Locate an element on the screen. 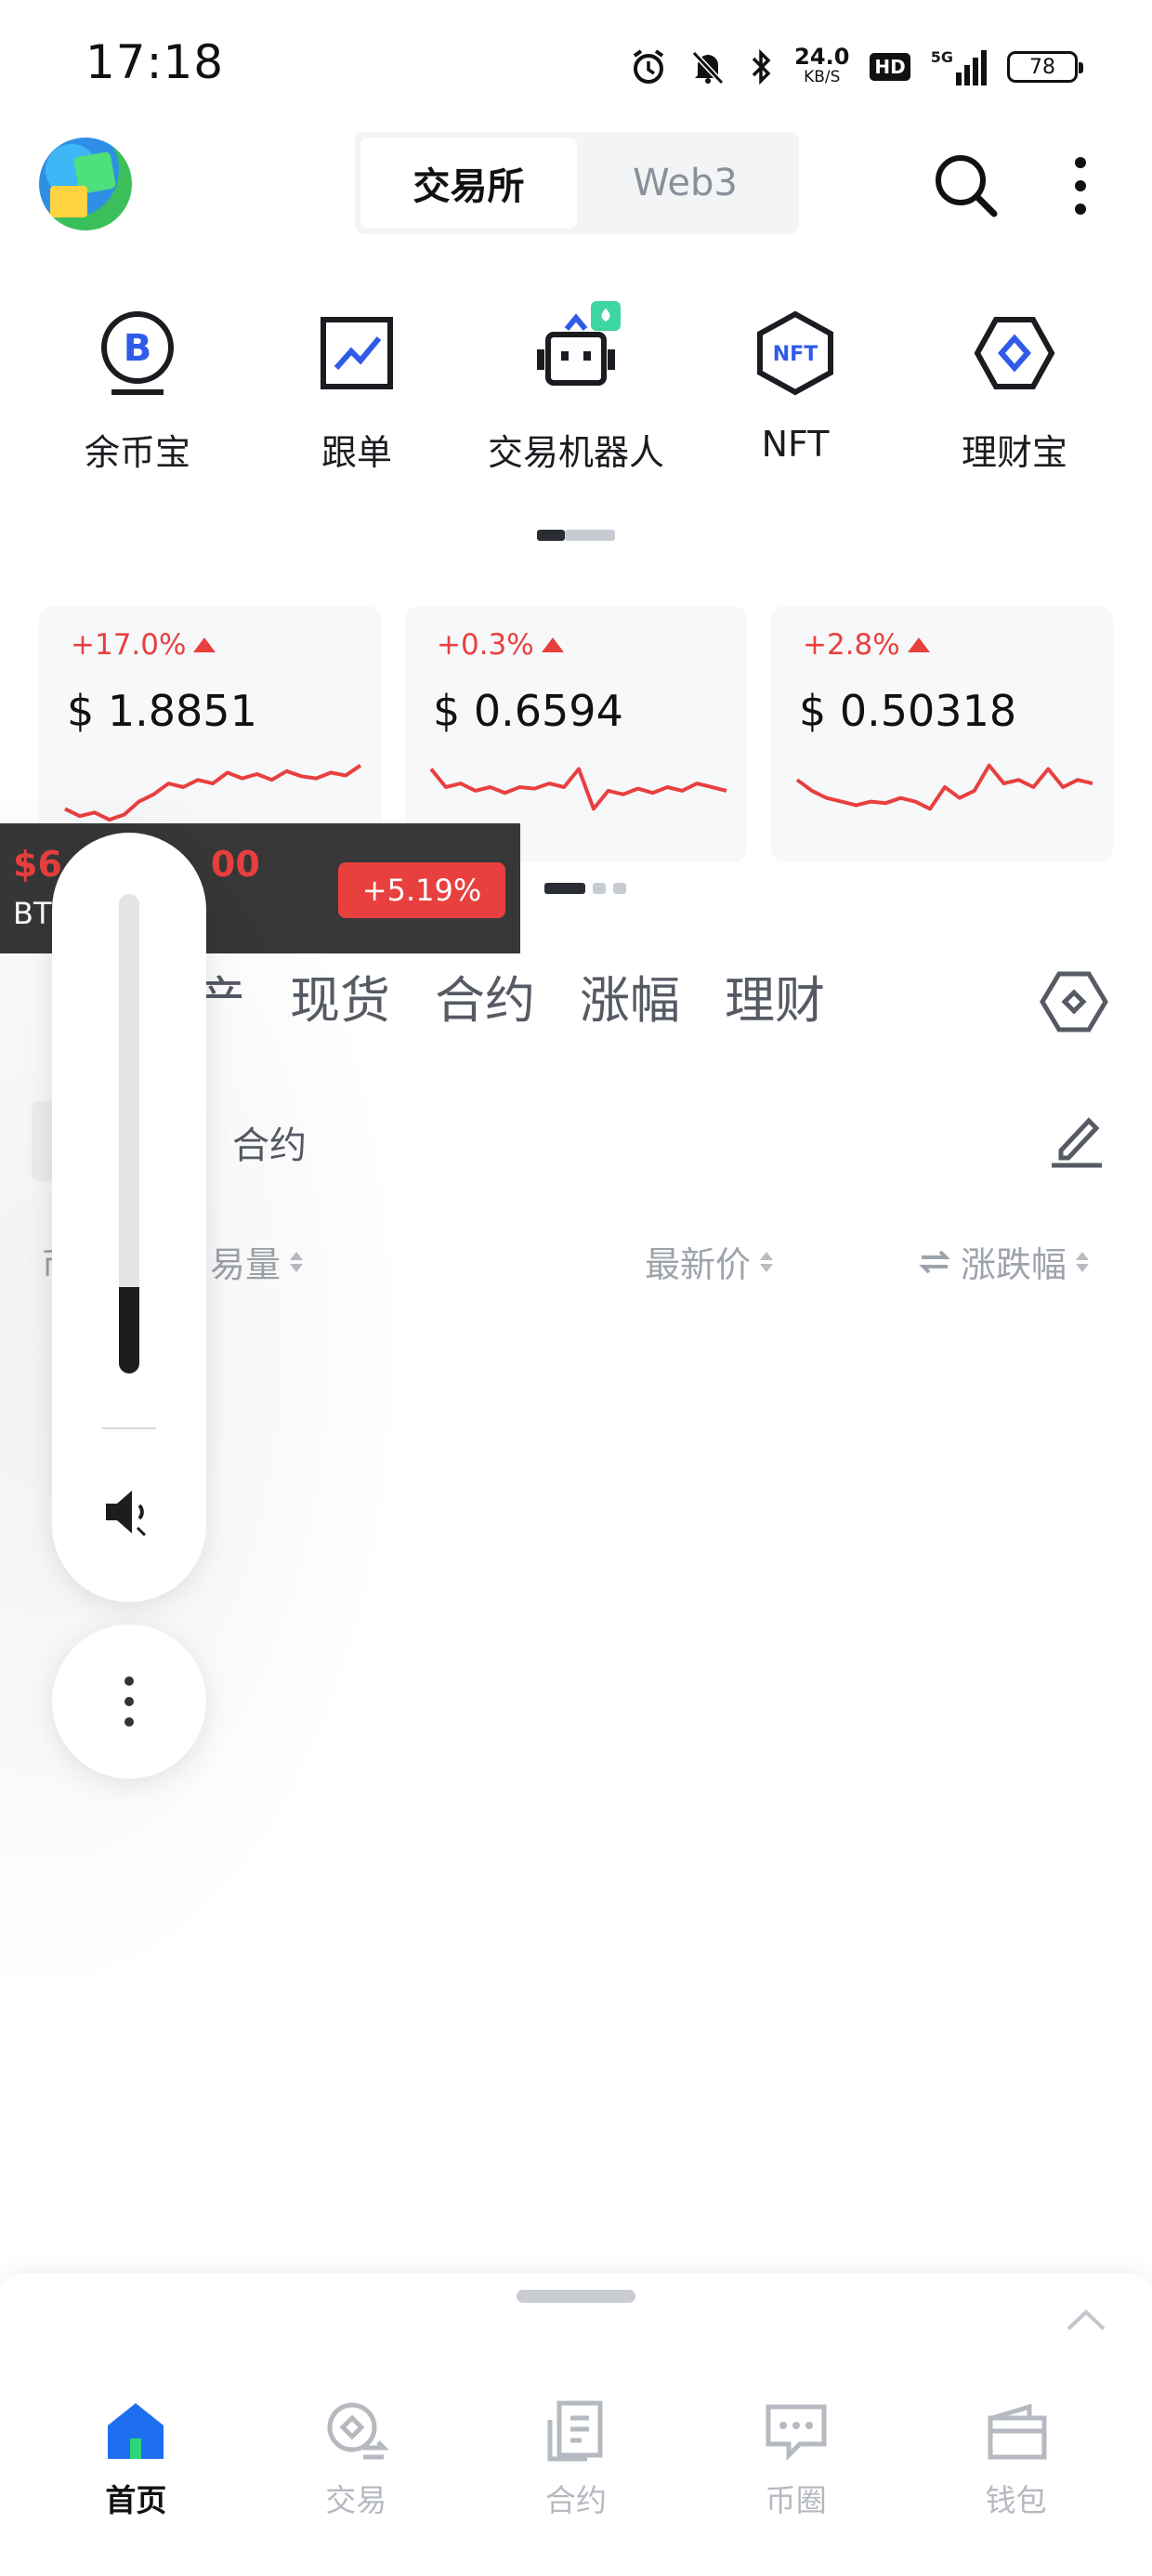 The image size is (1152, 2576). svg-text: B is located at coordinates (138, 348).